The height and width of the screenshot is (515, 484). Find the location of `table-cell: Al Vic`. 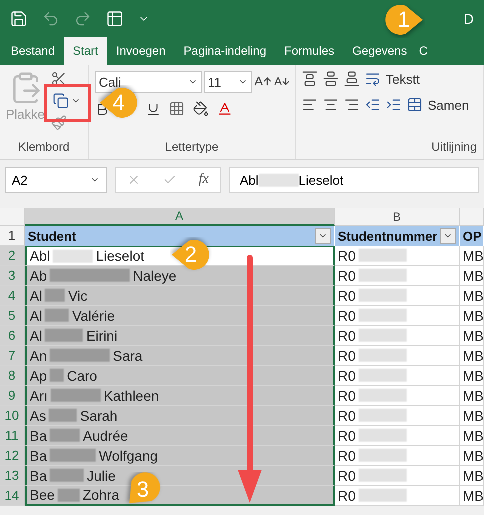

table-cell: Al Vic is located at coordinates (180, 296).